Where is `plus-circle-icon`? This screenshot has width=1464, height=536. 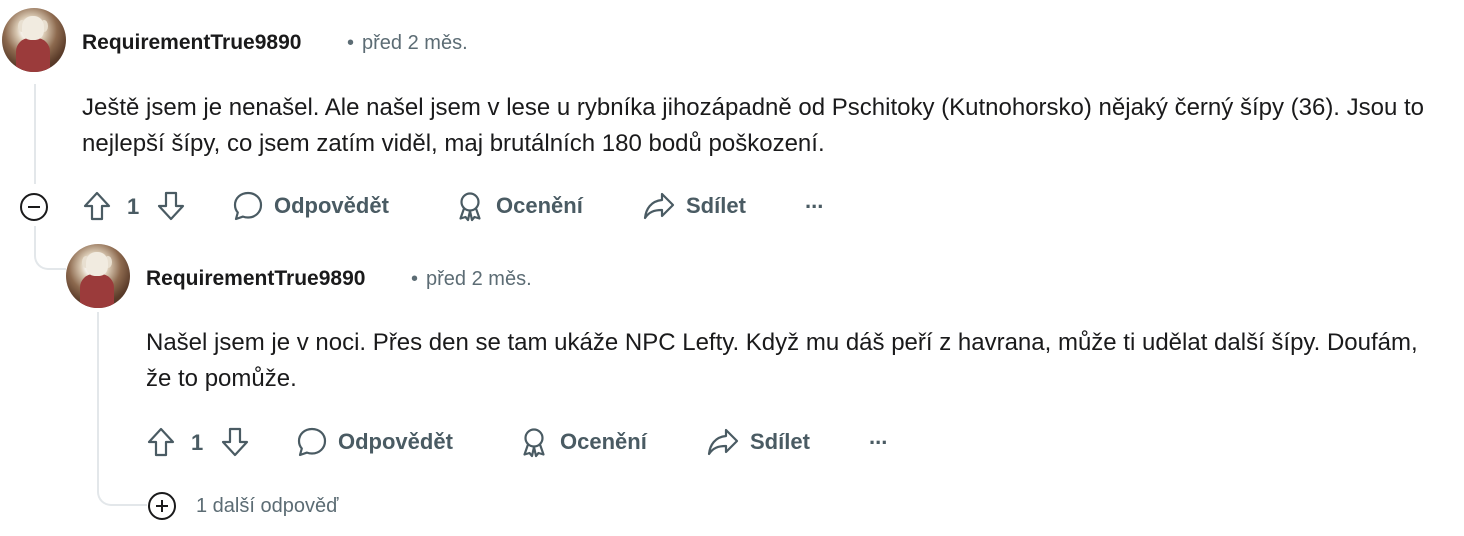
plus-circle-icon is located at coordinates (162, 506).